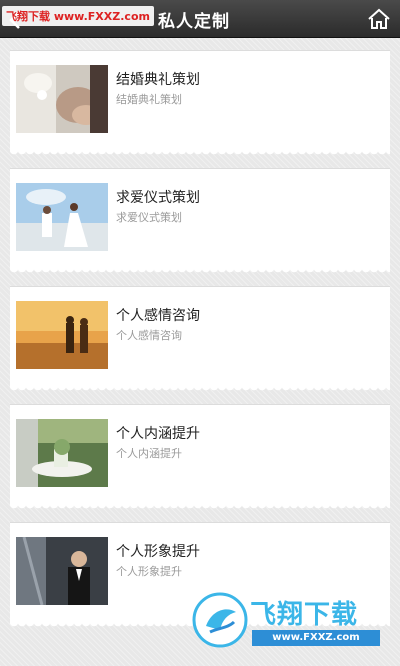  What do you see at coordinates (316, 638) in the screenshot?
I see `watermark-url: www.FXXZ.com` at bounding box center [316, 638].